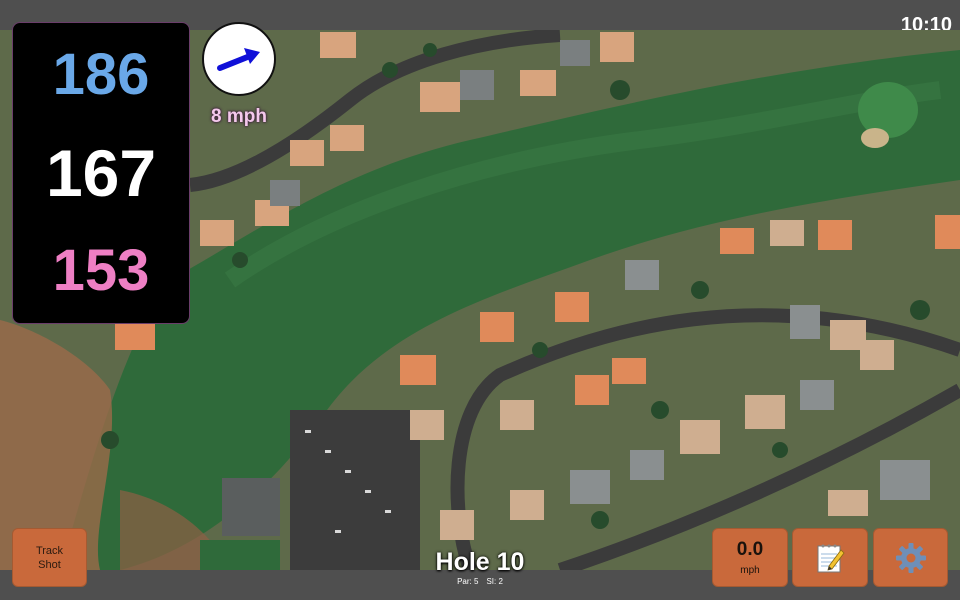 This screenshot has height=600, width=960. Describe the element at coordinates (468, 581) in the screenshot. I see `hole-par: Par: 5` at that location.